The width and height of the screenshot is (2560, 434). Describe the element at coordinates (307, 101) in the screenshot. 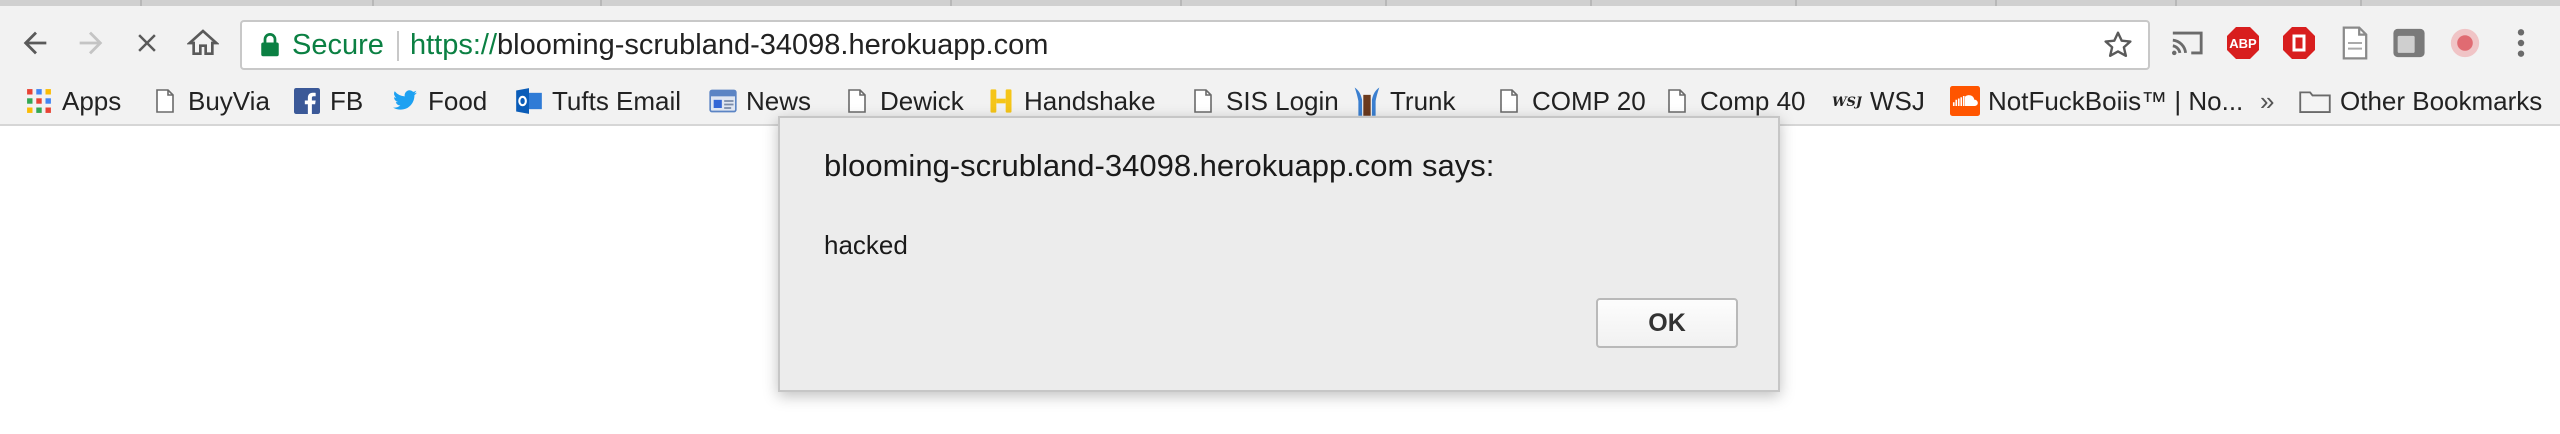

I see `facebook-icon` at that location.